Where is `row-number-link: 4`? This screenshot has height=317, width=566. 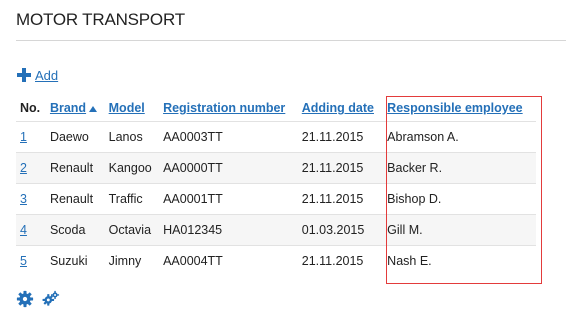 row-number-link: 4 is located at coordinates (23, 230).